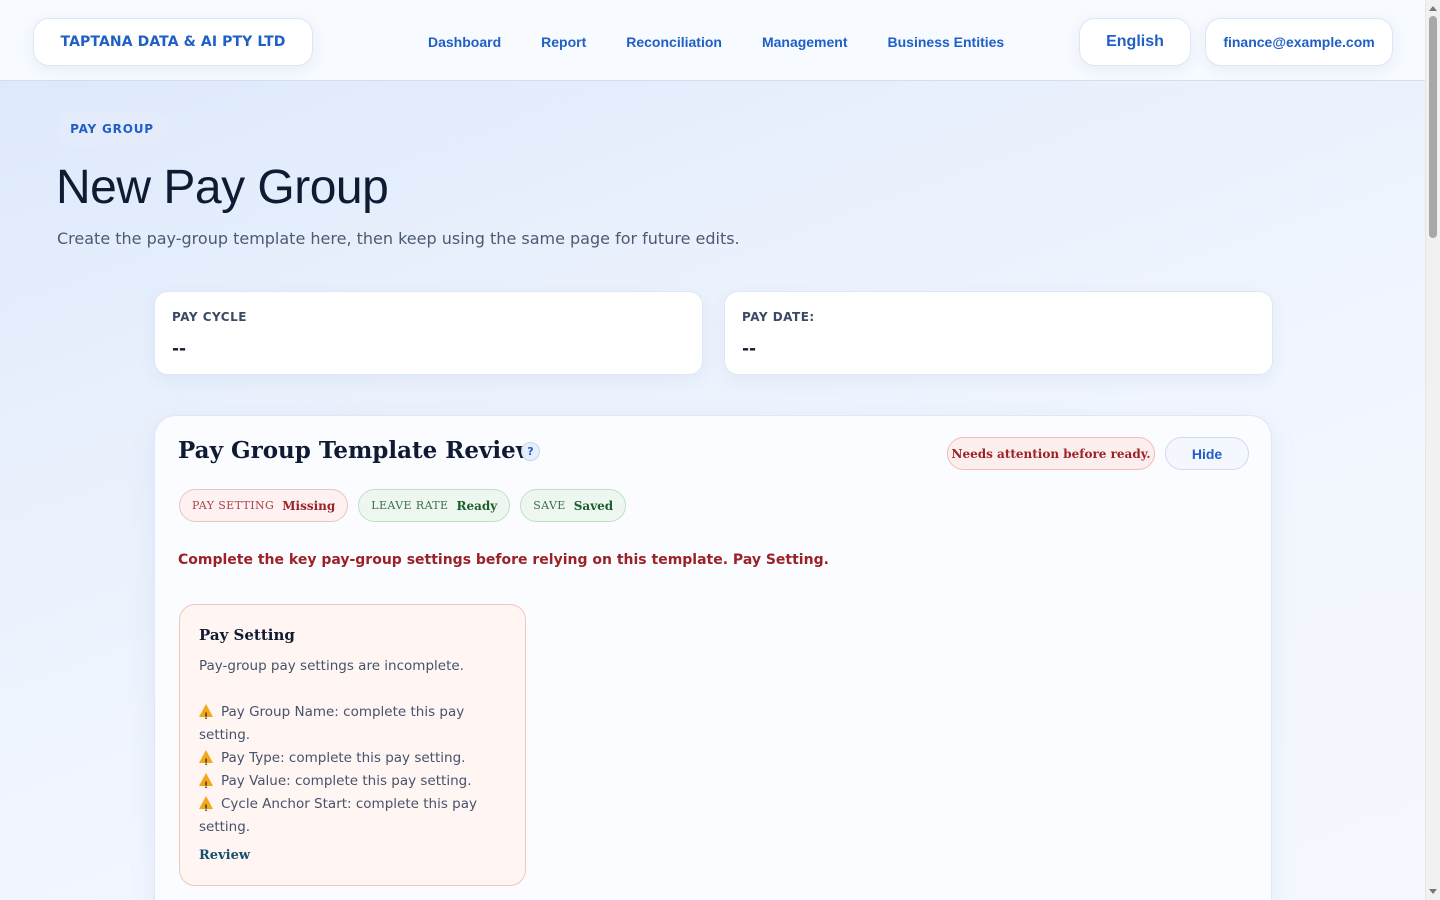  Describe the element at coordinates (233, 505) in the screenshot. I see `chip-key: PAY SETTING` at that location.